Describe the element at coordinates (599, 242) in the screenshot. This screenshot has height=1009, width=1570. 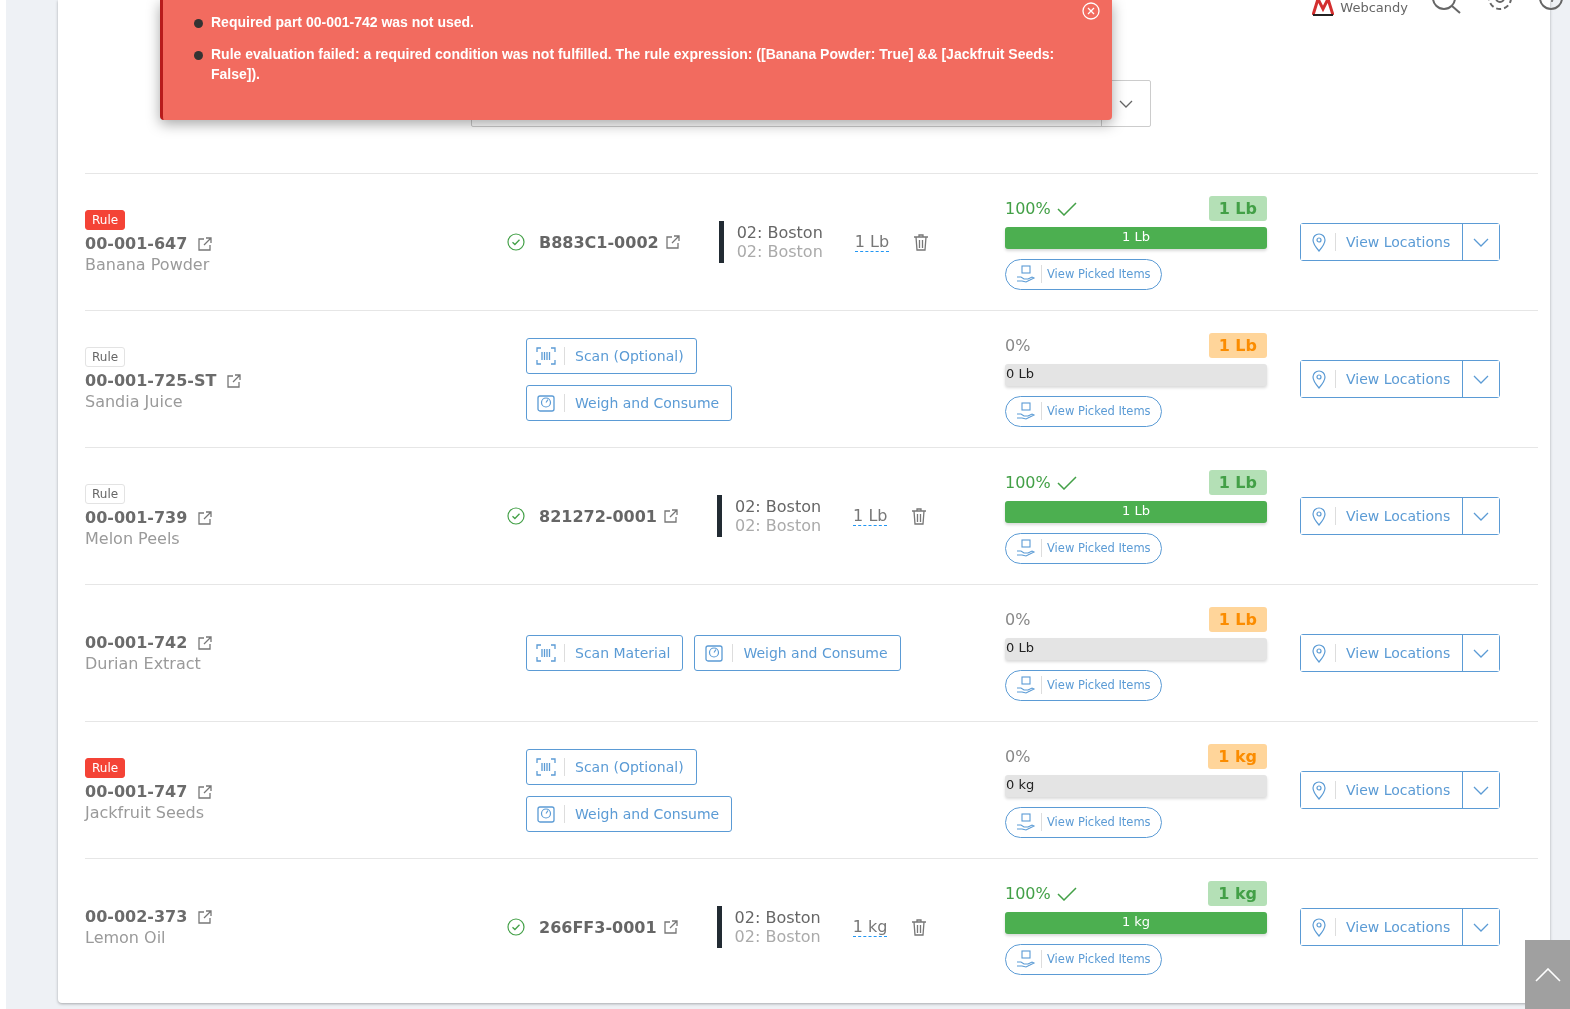
I see `lot-number: B883C1-0002` at that location.